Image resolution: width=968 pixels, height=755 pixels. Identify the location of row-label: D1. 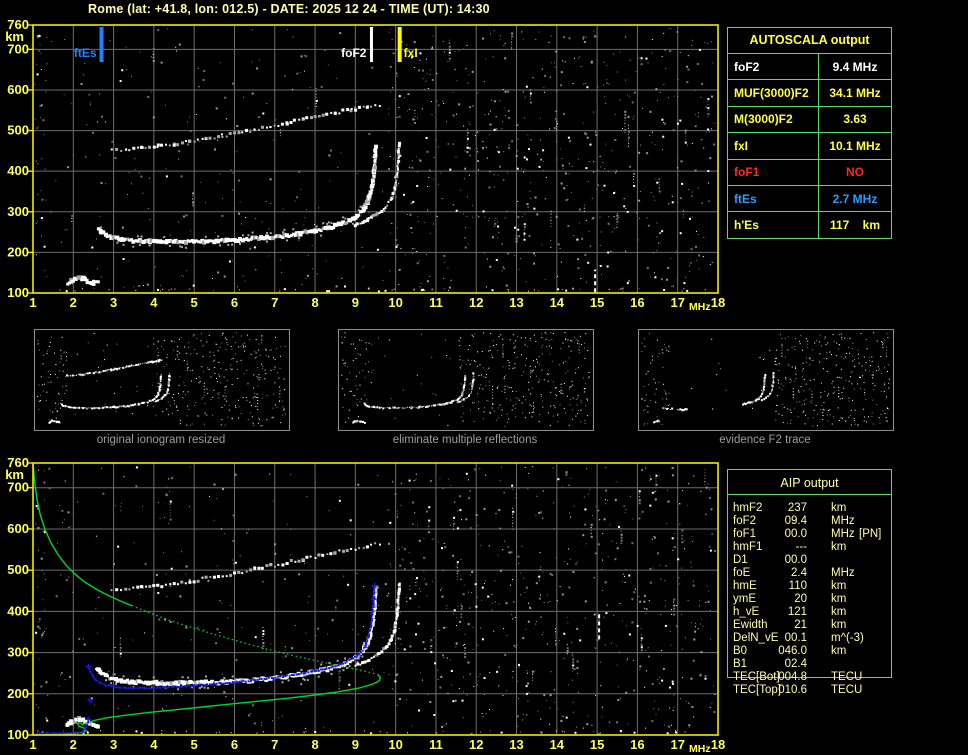
(740, 560).